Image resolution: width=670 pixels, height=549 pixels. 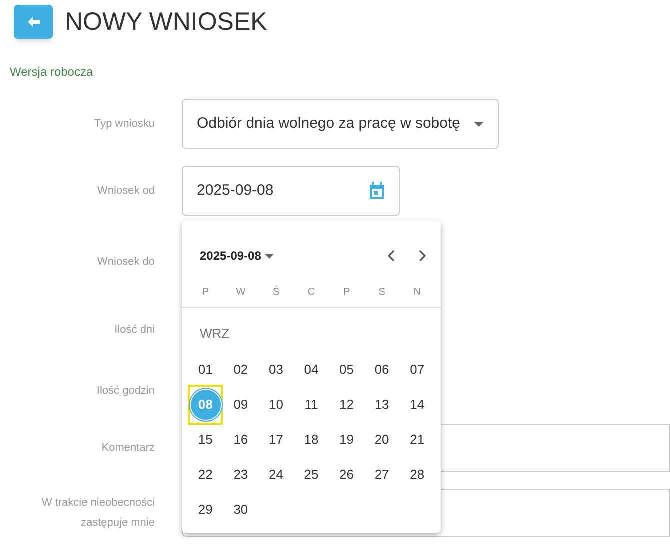 I want to click on field-label: Komentarz, so click(x=127, y=448).